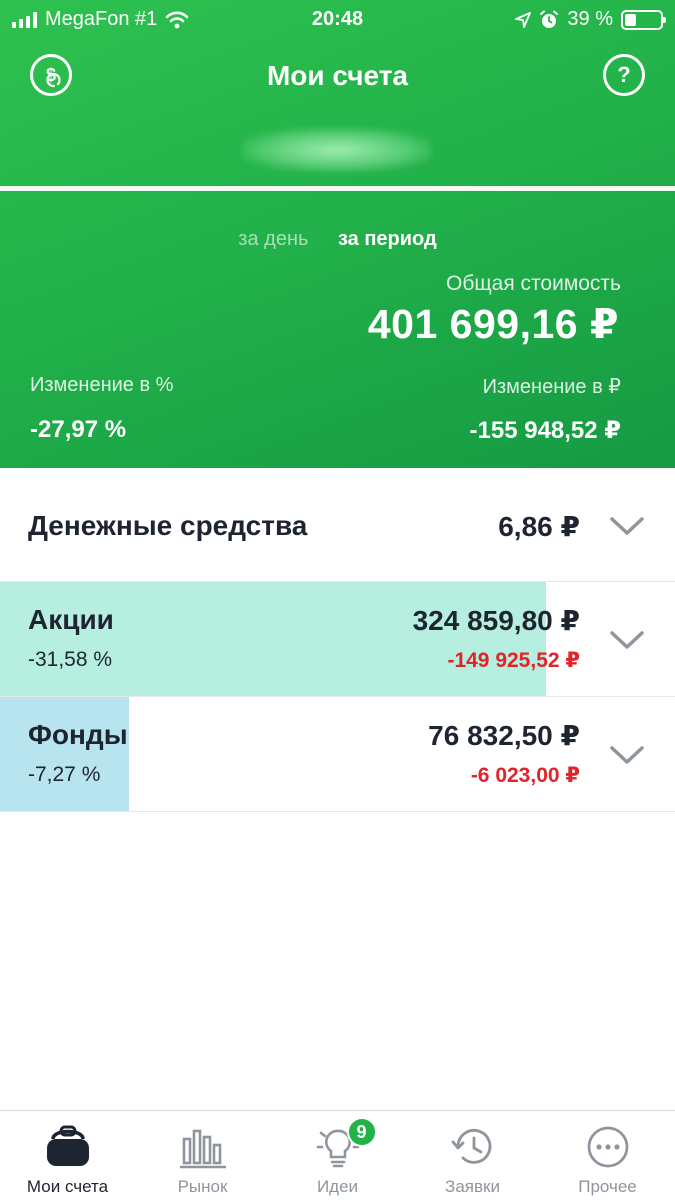  I want to click on help-button: ?, so click(624, 75).